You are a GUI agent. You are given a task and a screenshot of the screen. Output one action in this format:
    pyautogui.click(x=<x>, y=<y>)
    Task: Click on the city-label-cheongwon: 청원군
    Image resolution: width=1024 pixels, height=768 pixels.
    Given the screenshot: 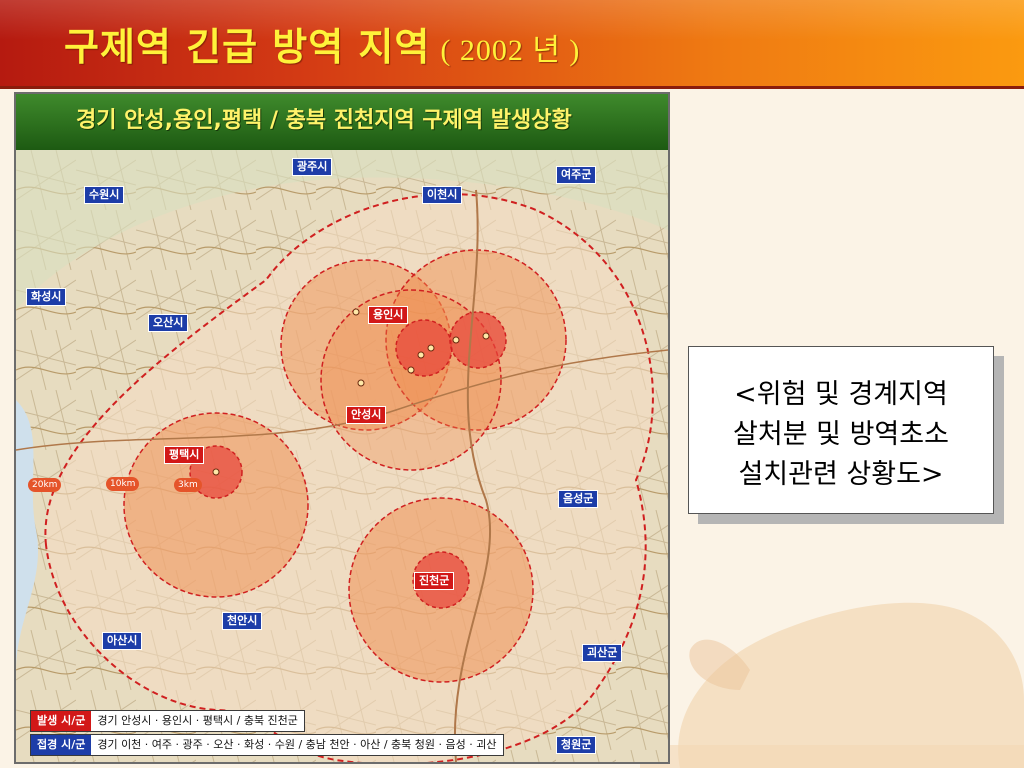 What is the action you would take?
    pyautogui.click(x=576, y=745)
    